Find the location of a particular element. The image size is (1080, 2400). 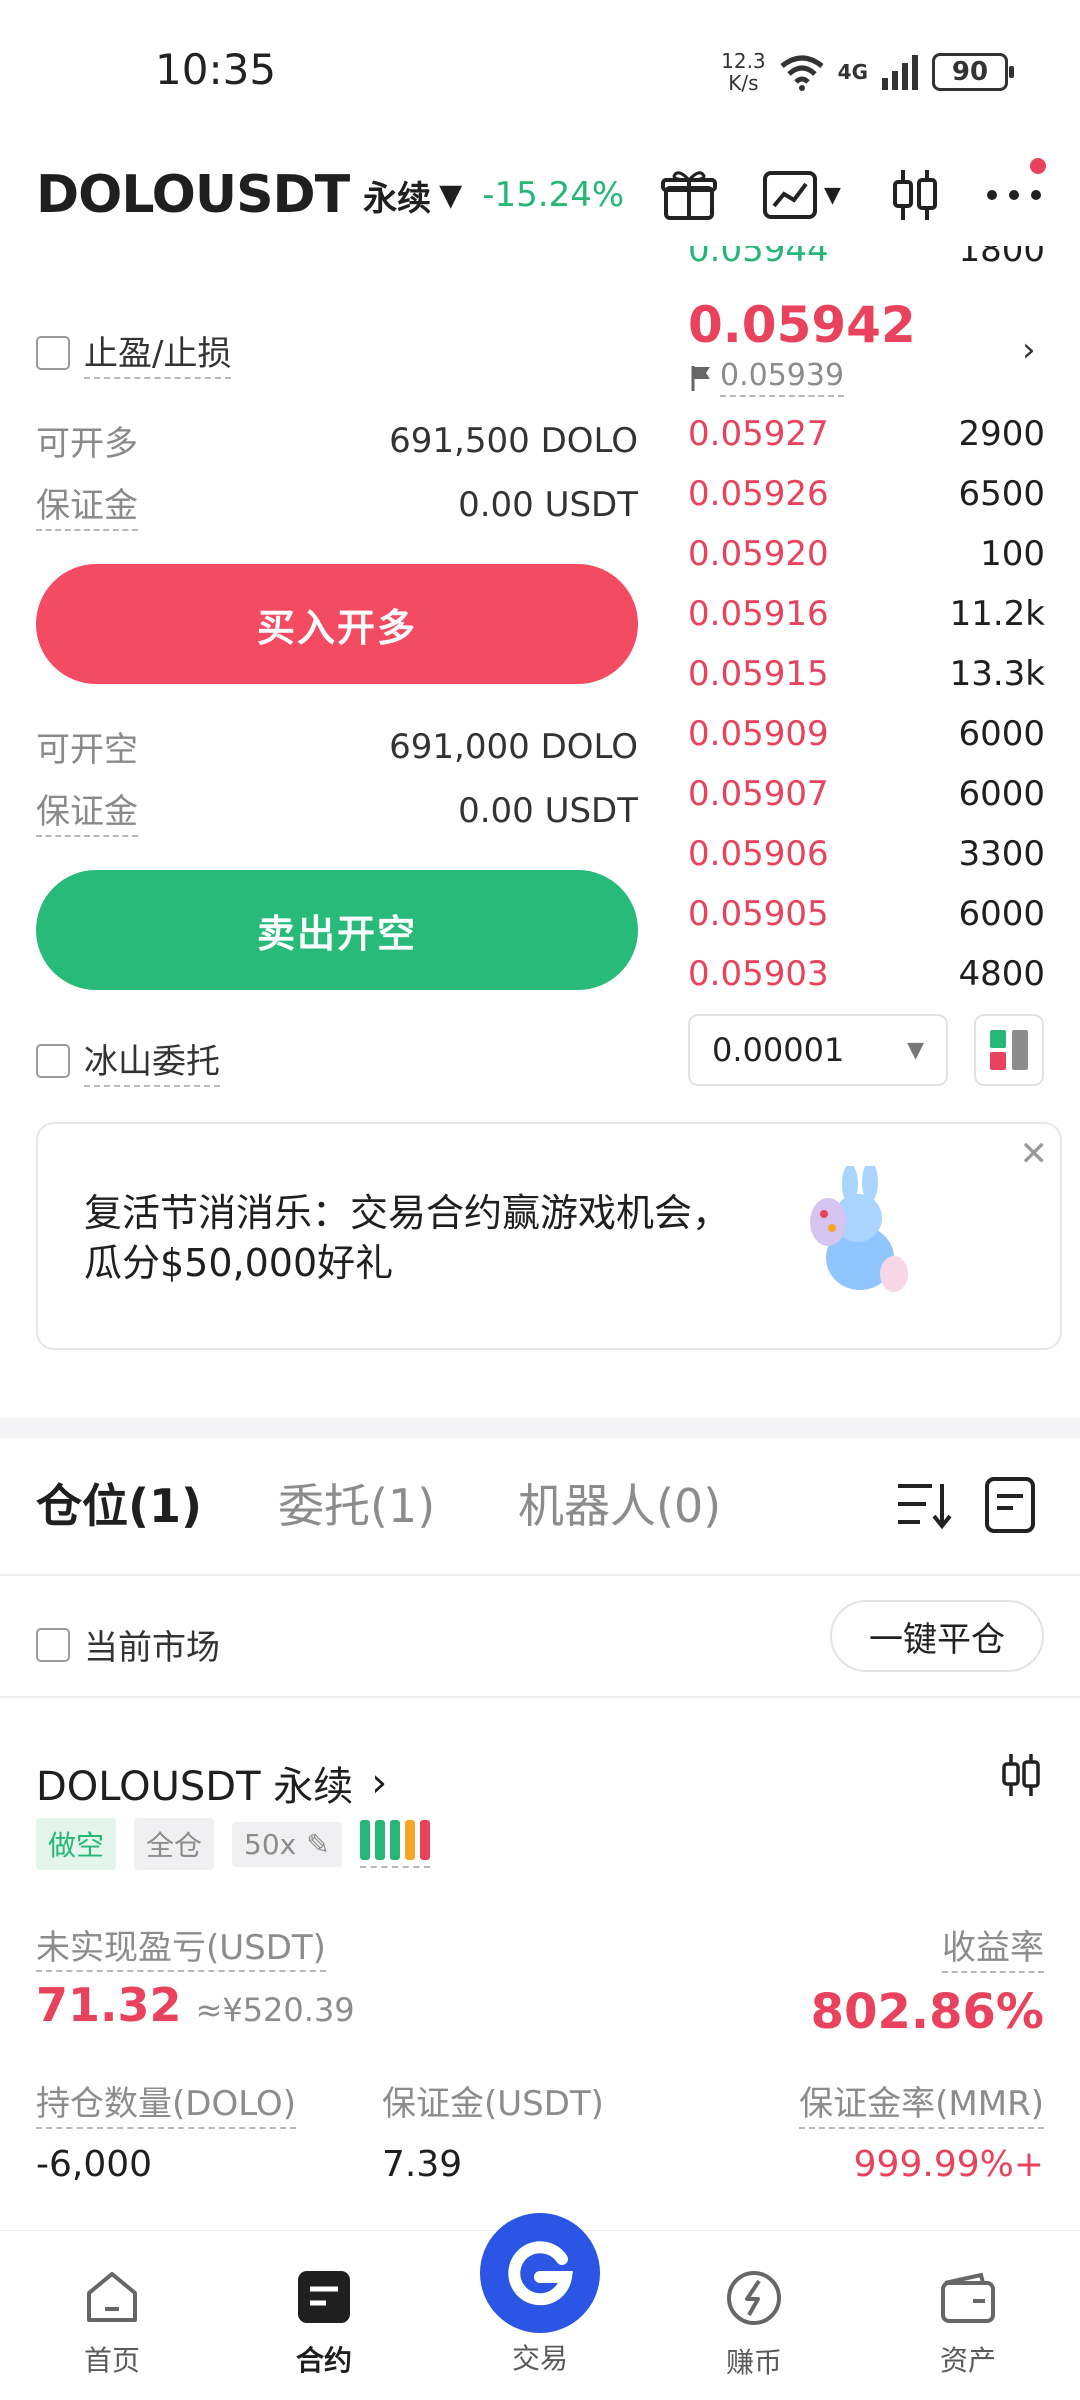

precision-select: 0.00001 ▼ is located at coordinates (818, 1050).